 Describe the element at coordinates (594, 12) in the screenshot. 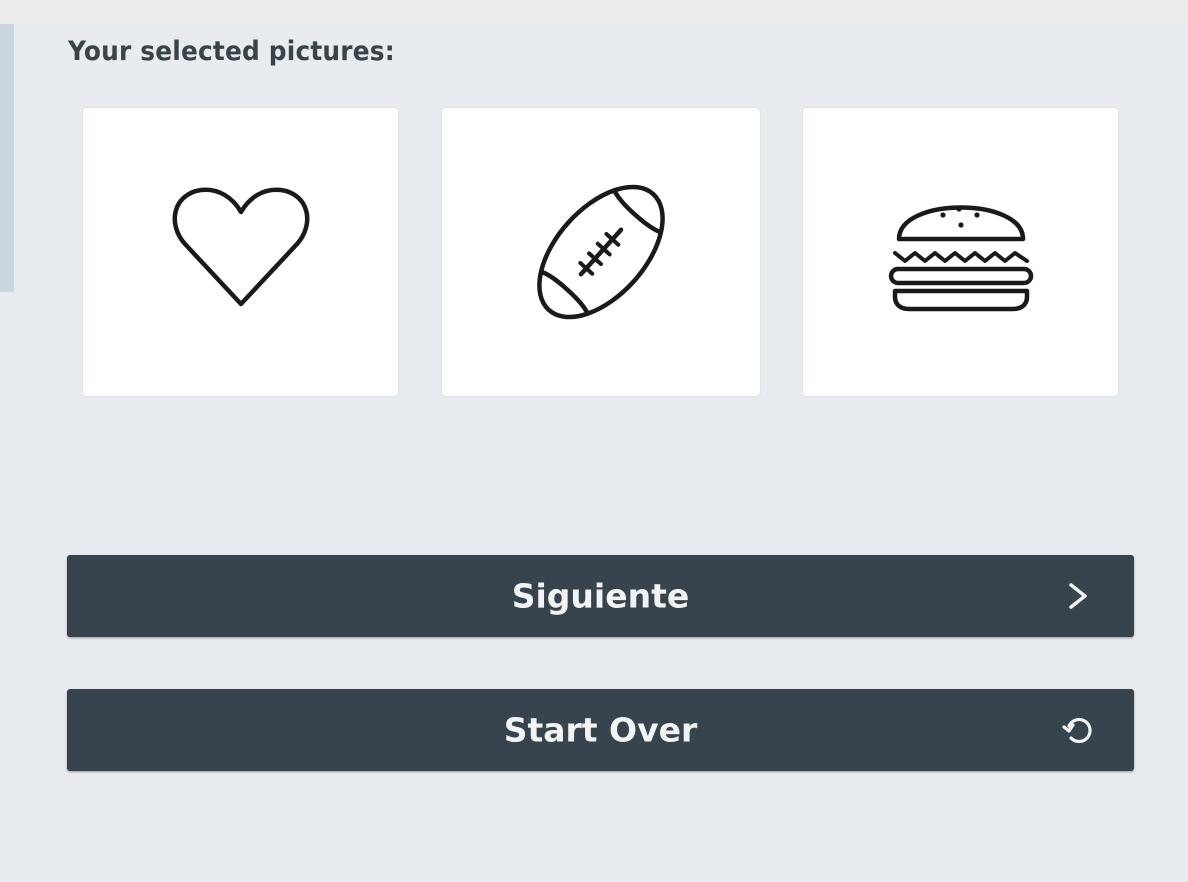

I see `top-bar` at that location.